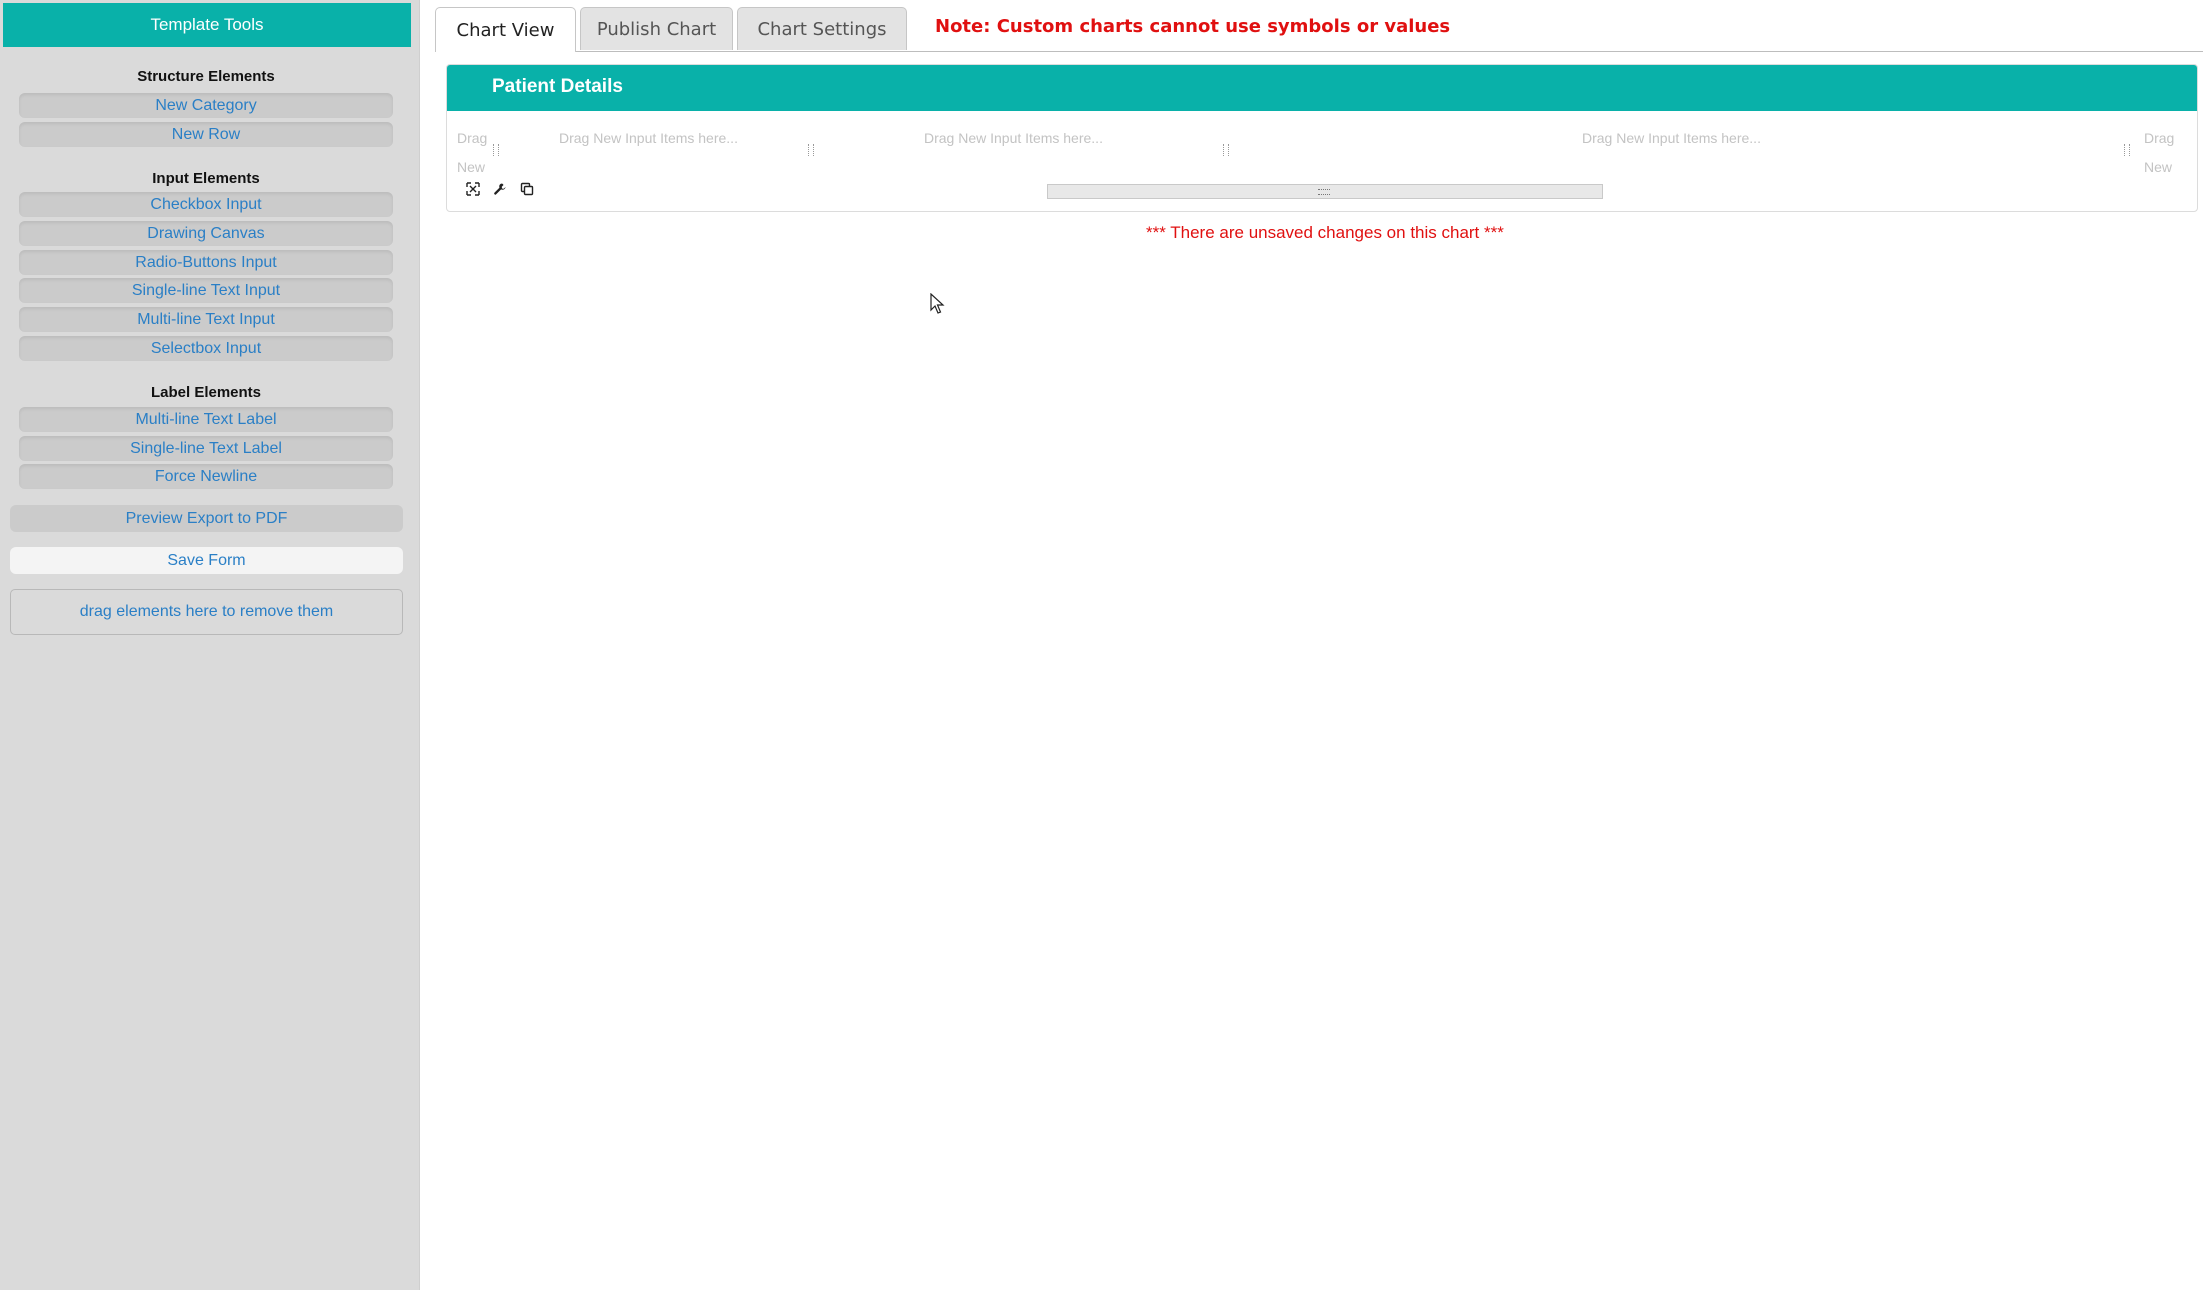 The height and width of the screenshot is (1290, 2210). What do you see at coordinates (656, 28) in the screenshot?
I see `tab-publish-chart: Publish Chart` at bounding box center [656, 28].